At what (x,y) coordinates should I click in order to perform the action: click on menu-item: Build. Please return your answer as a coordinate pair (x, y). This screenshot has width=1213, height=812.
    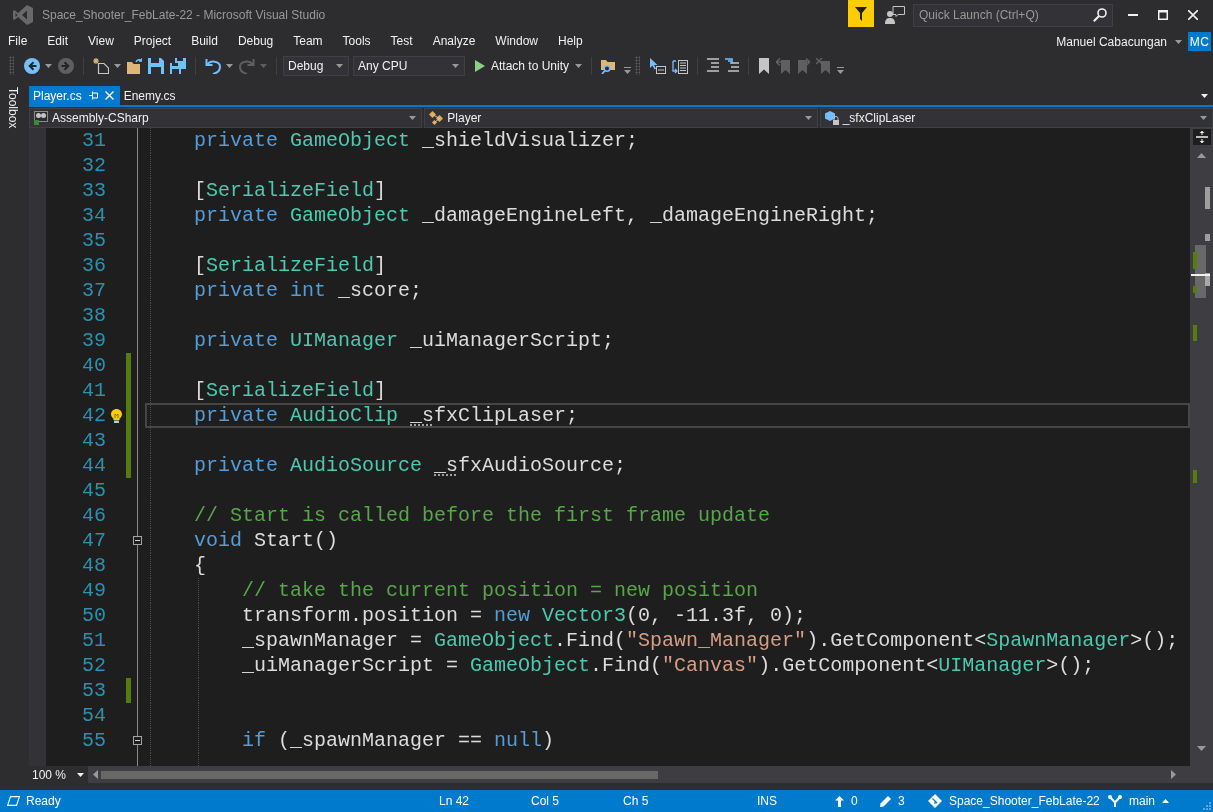
    Looking at the image, I should click on (204, 41).